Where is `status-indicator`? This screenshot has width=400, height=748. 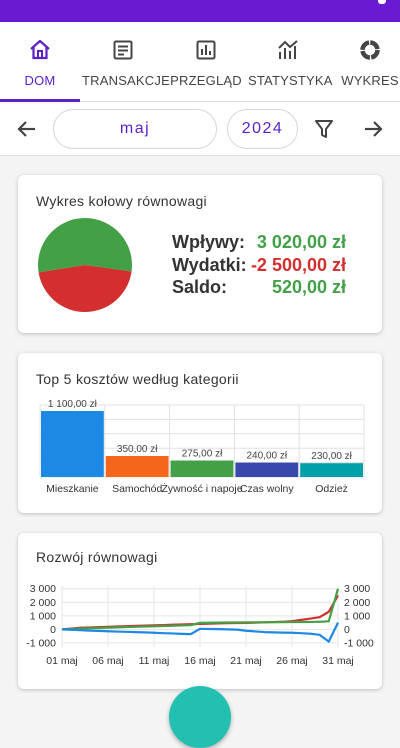
status-indicator is located at coordinates (382, 2).